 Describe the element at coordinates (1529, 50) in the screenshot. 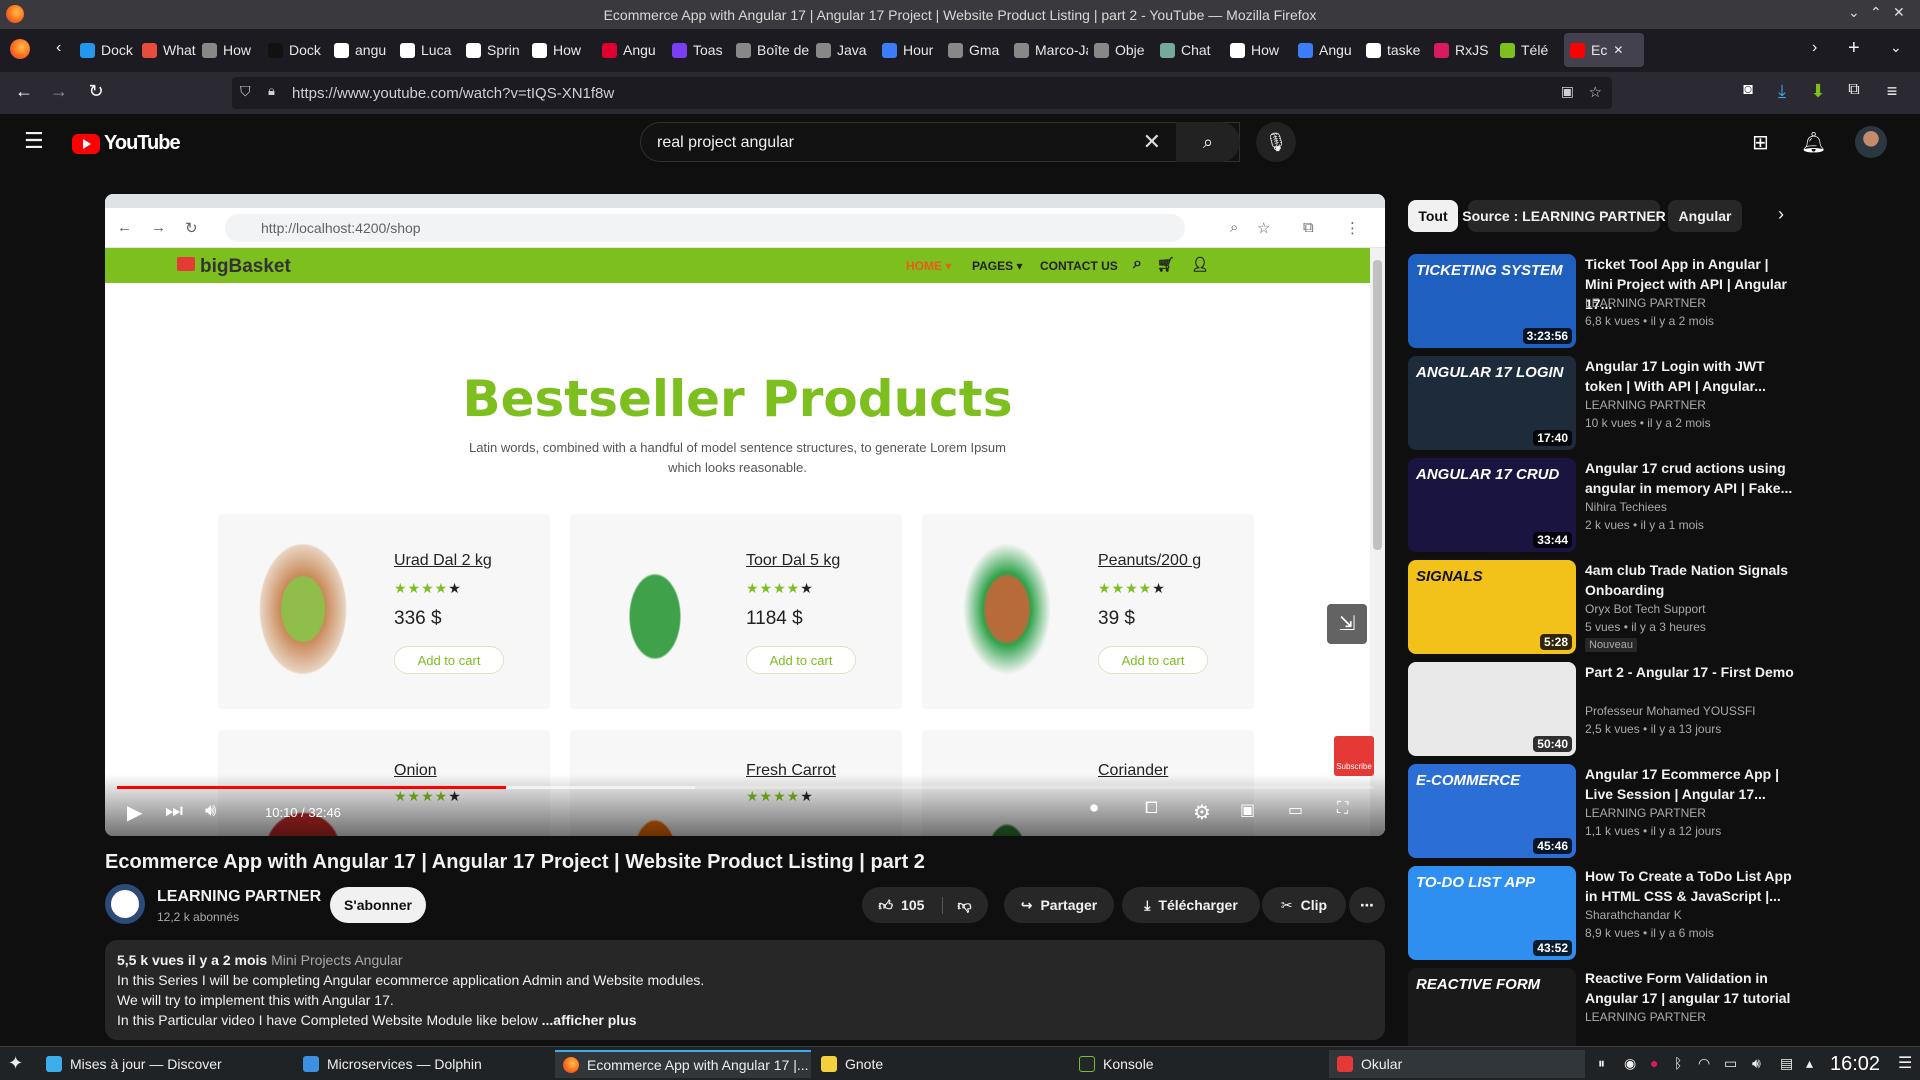

I see `browser-tab: Télé` at that location.